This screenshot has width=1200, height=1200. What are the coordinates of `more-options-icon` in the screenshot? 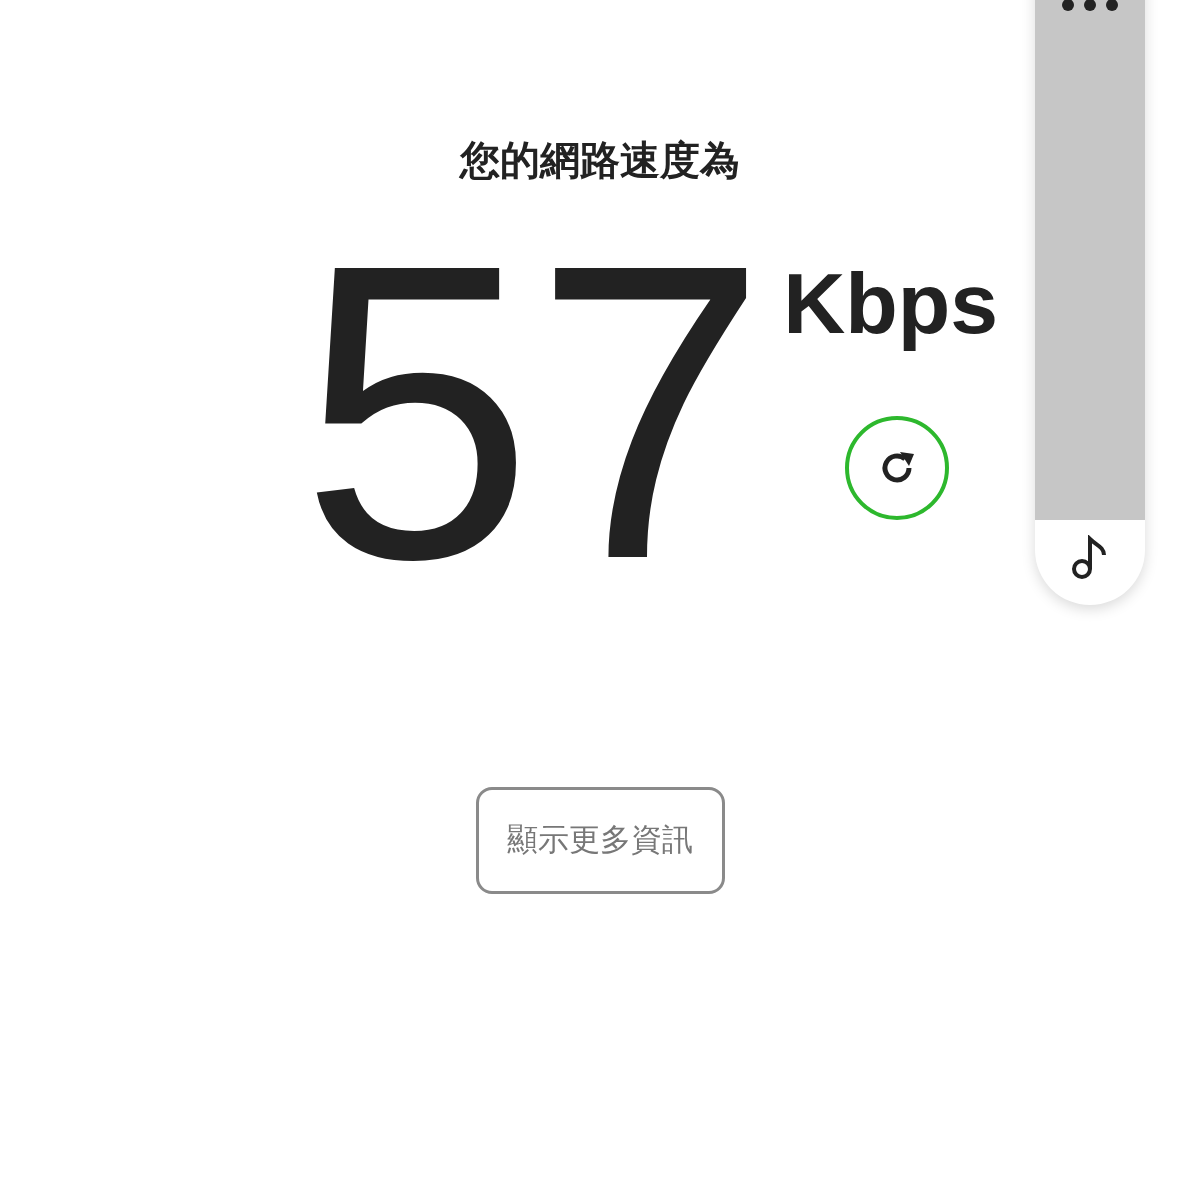 It's located at (1090, 6).